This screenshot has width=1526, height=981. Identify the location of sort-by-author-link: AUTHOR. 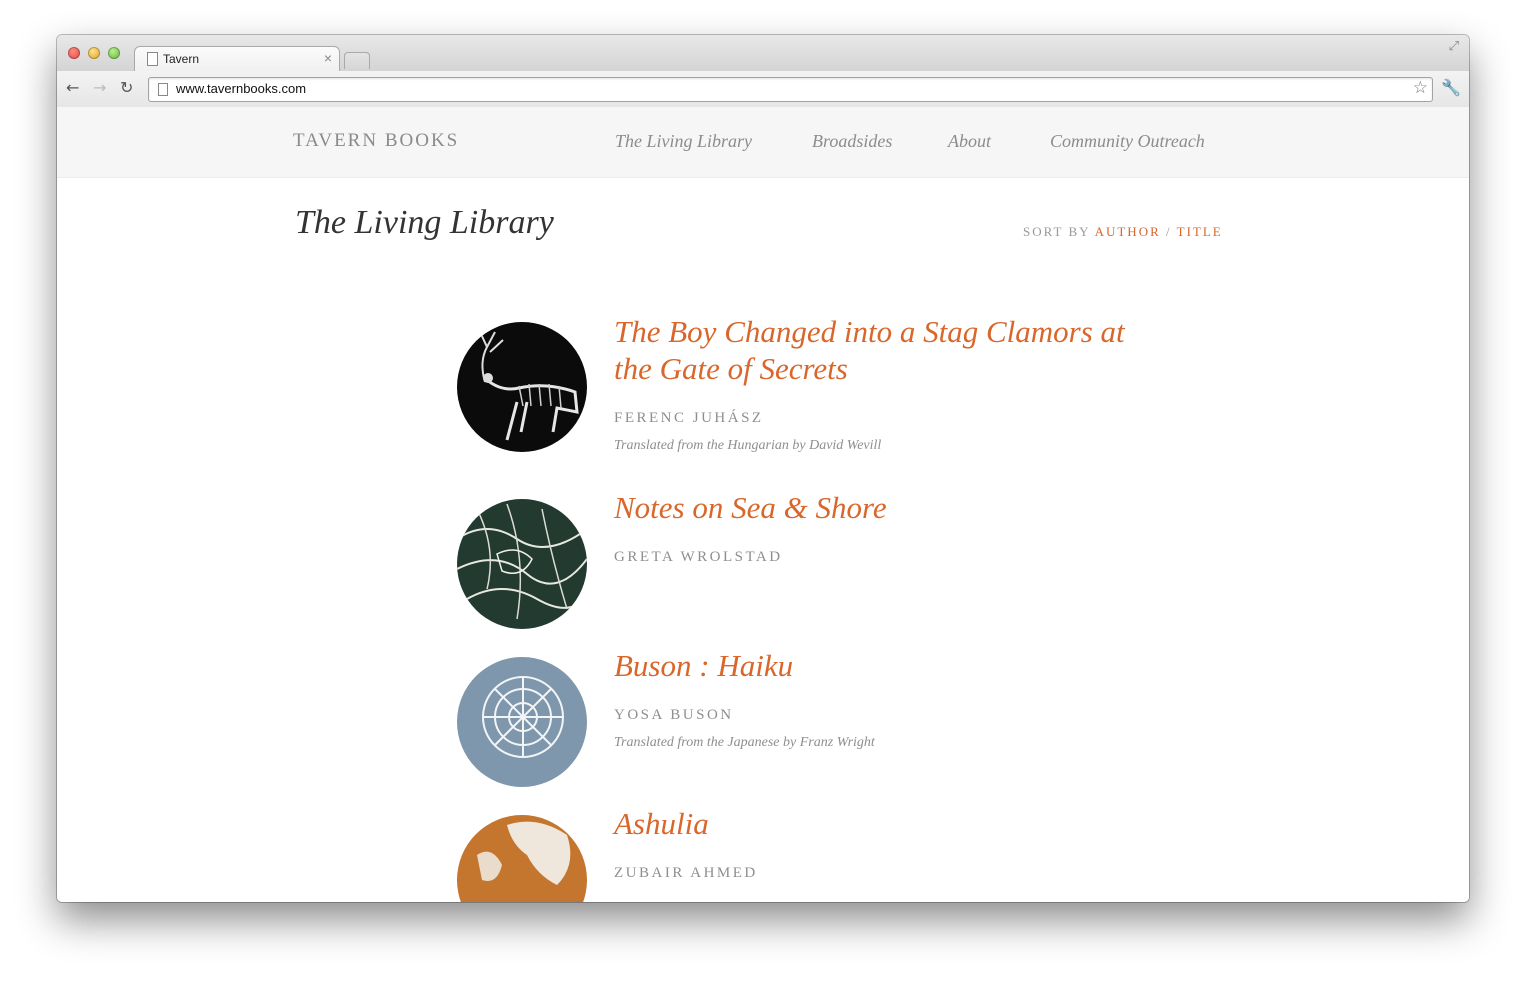
(1128, 231).